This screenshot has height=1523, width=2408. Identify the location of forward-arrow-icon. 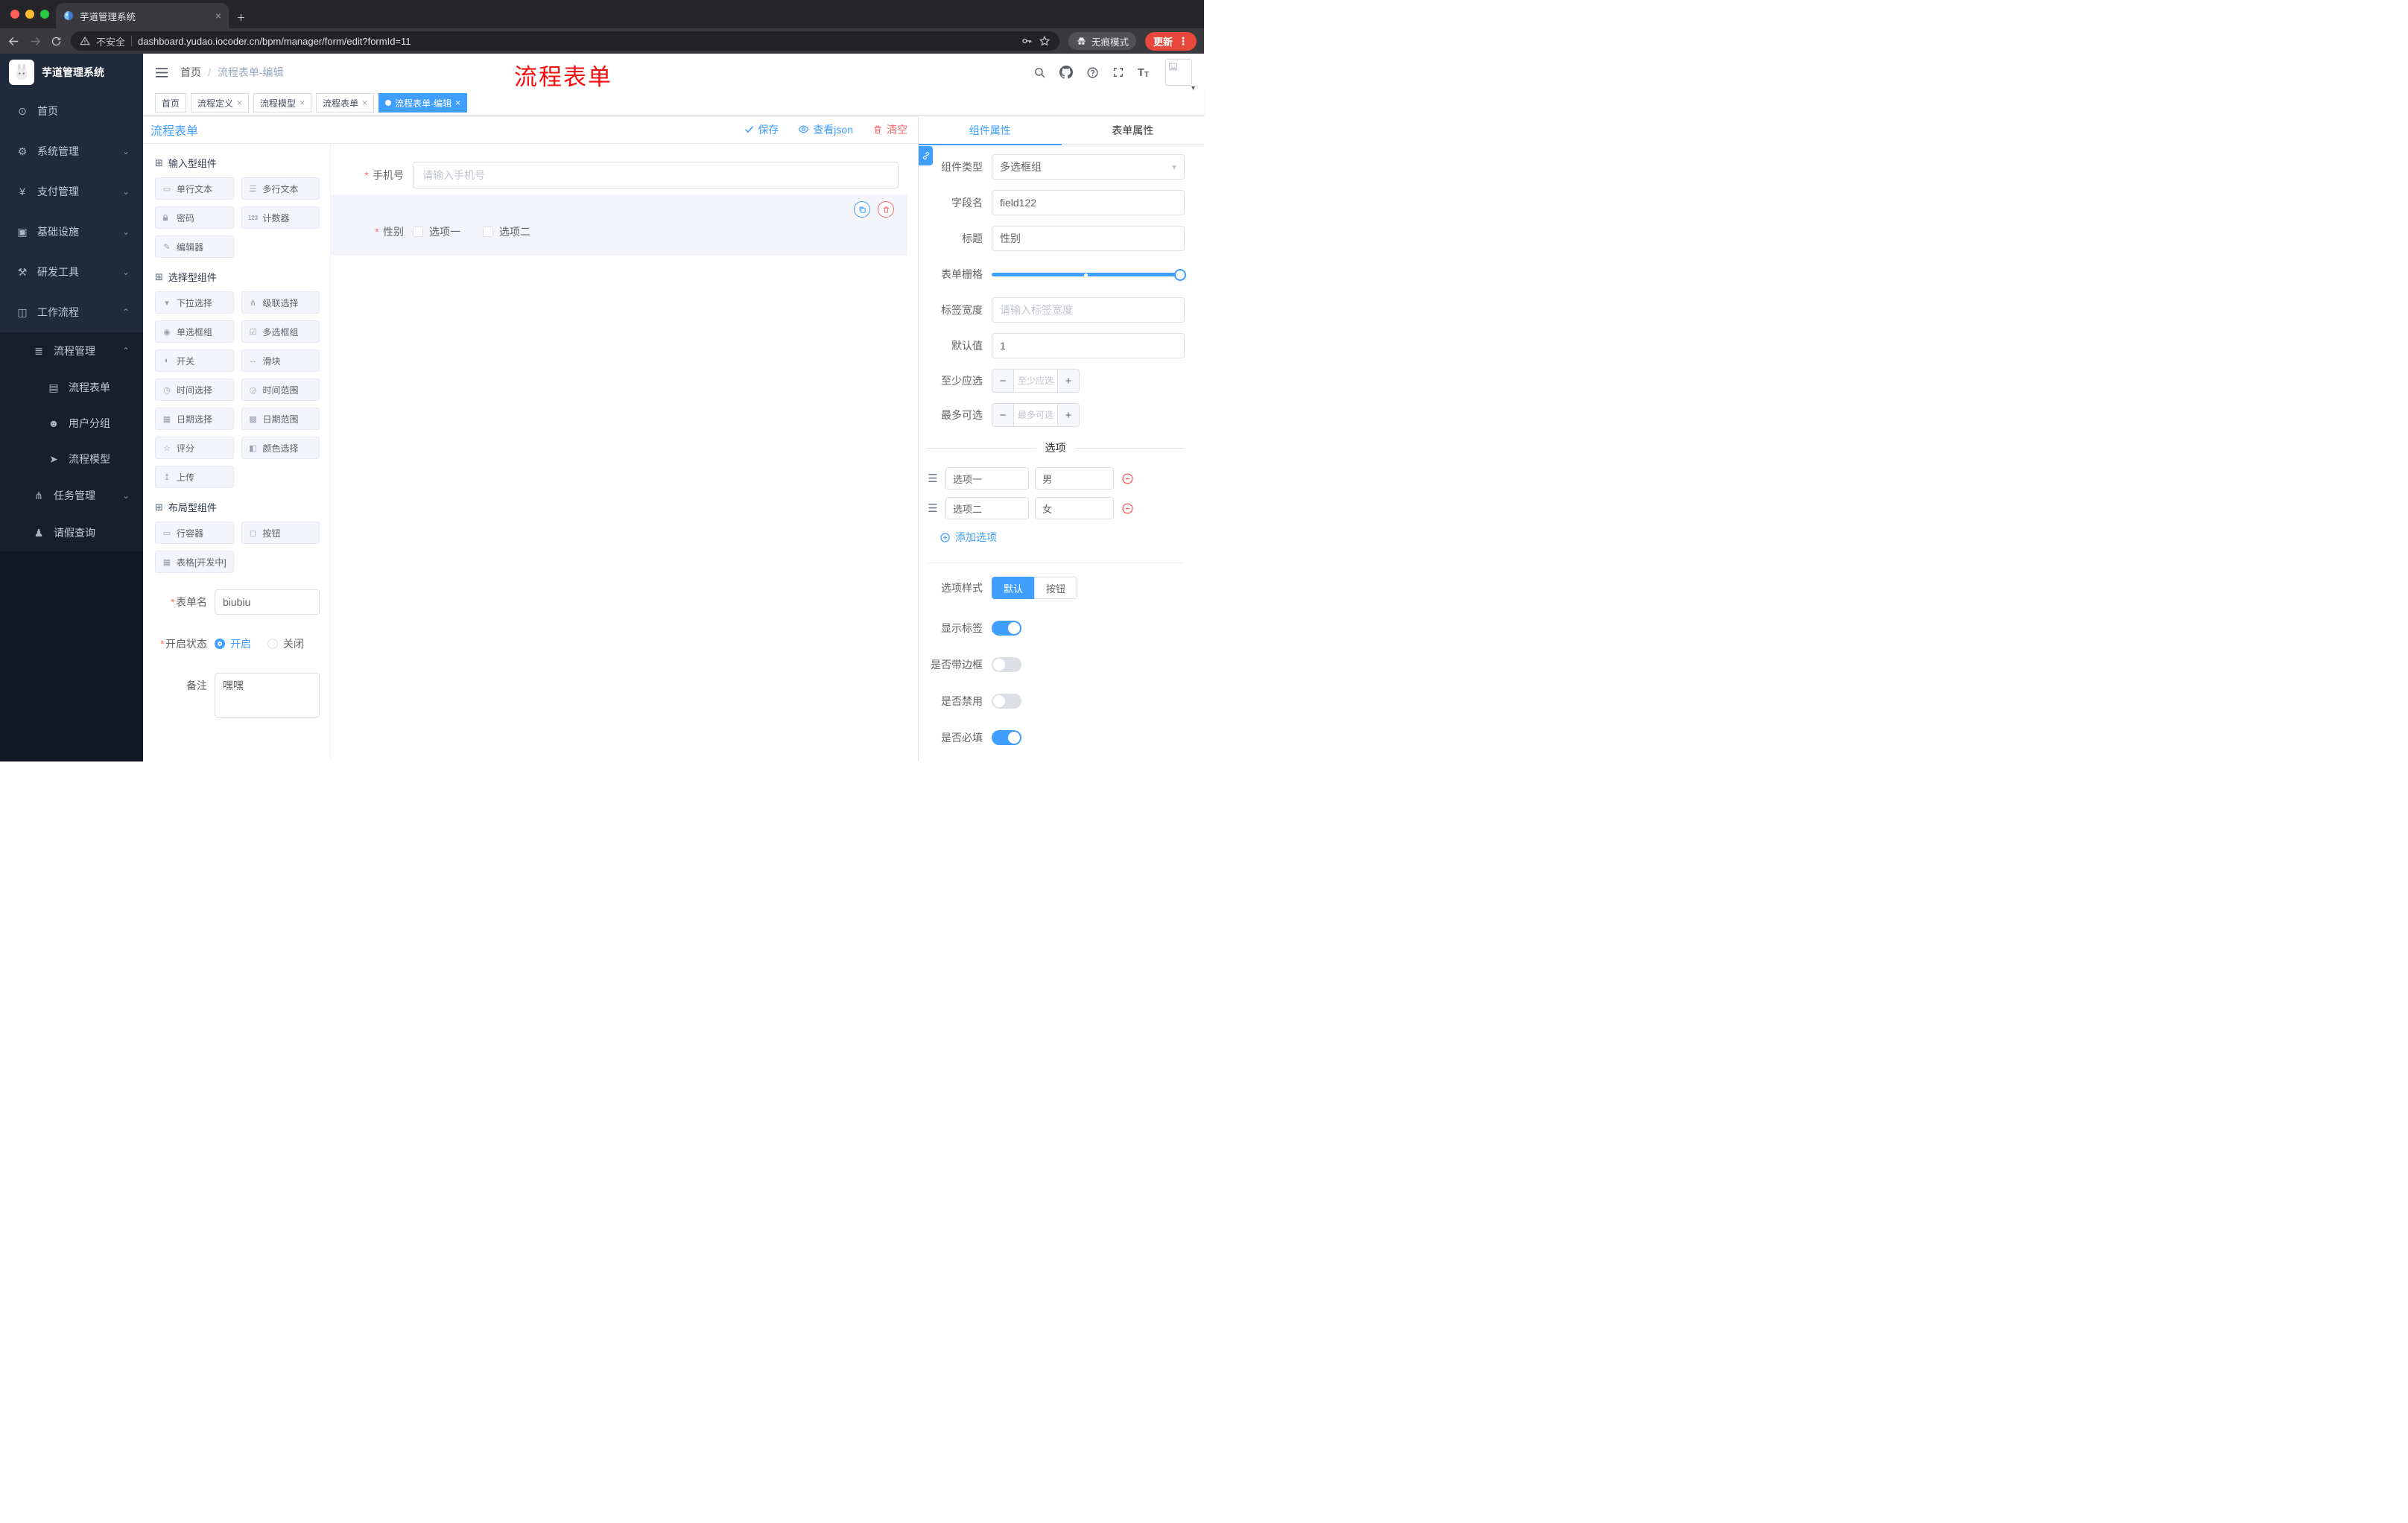
(35, 41).